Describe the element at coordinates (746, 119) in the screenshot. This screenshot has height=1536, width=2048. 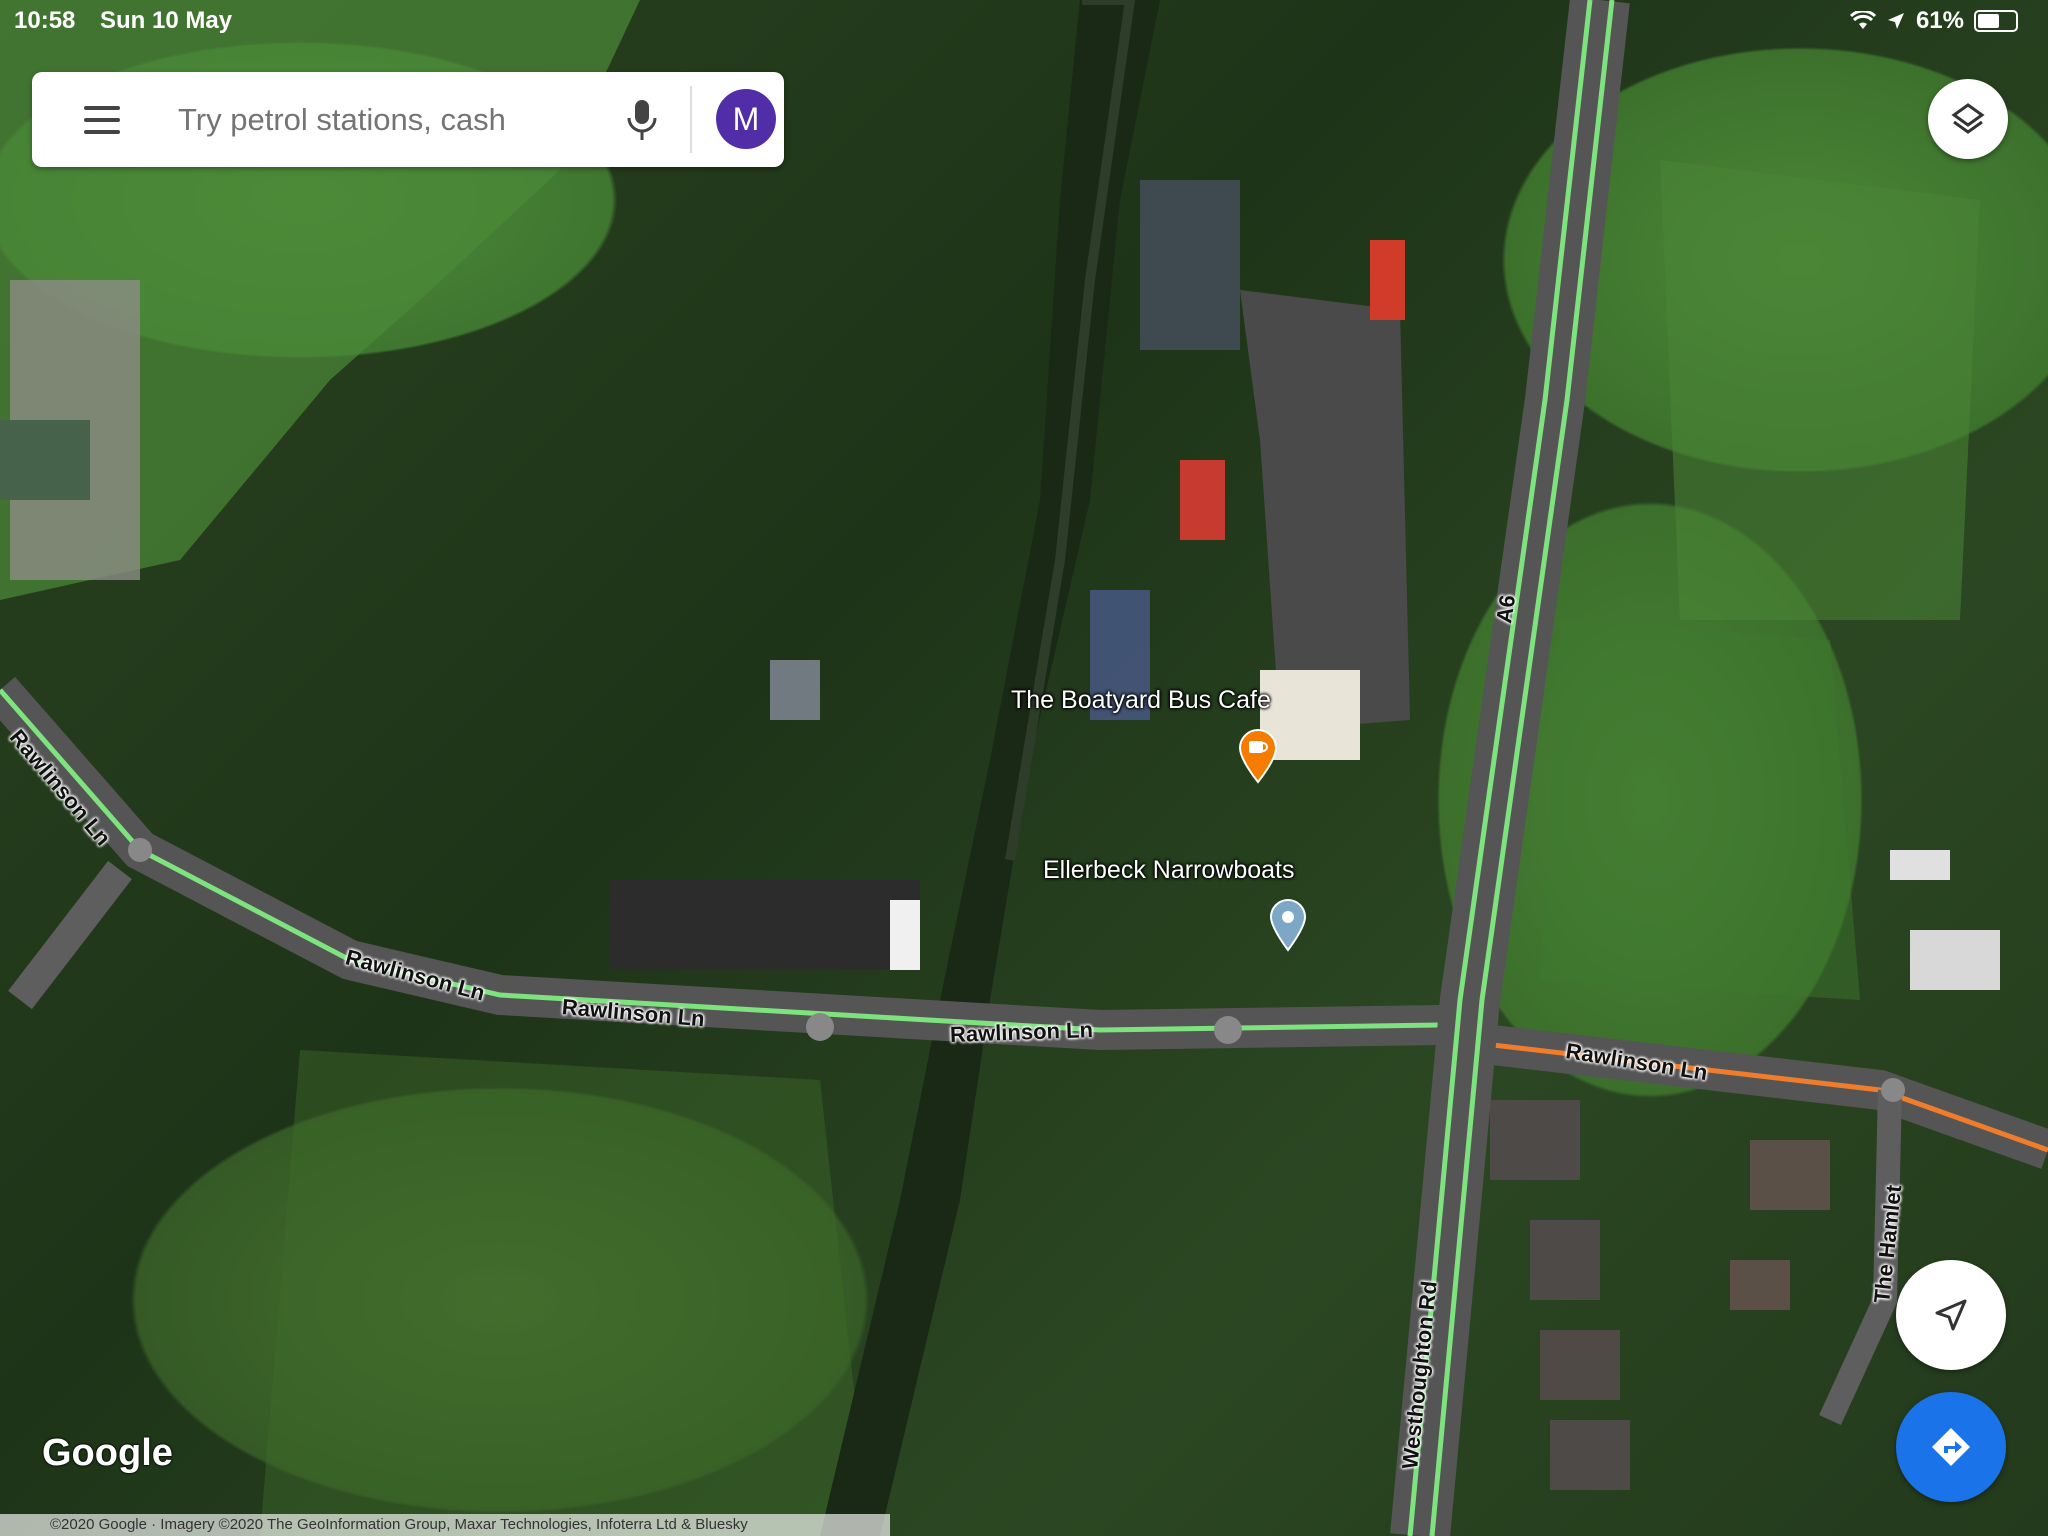
I see `account-avatar: M` at that location.